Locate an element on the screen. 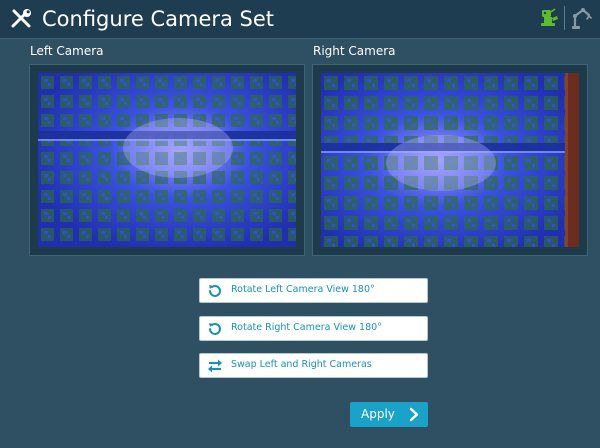  swap-icon is located at coordinates (215, 366).